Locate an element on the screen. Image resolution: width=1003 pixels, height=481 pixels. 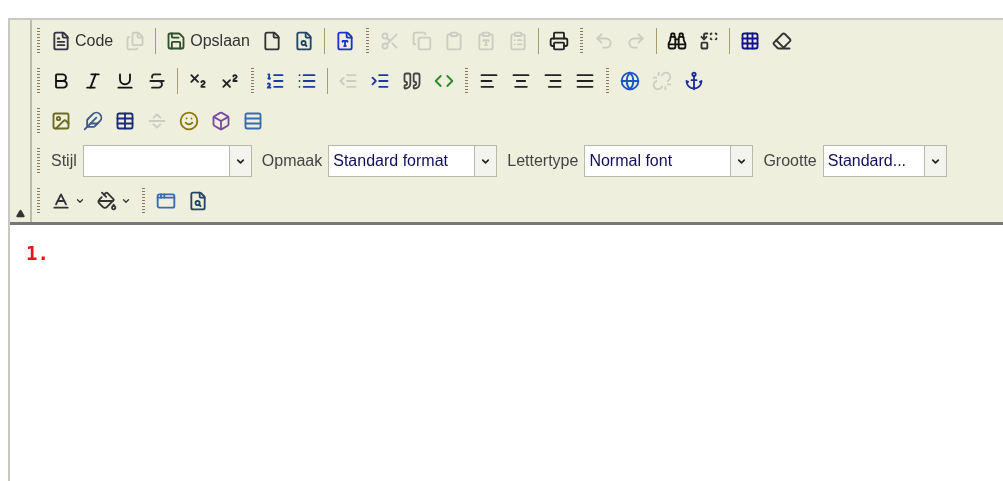
align-left-icon is located at coordinates (489, 81).